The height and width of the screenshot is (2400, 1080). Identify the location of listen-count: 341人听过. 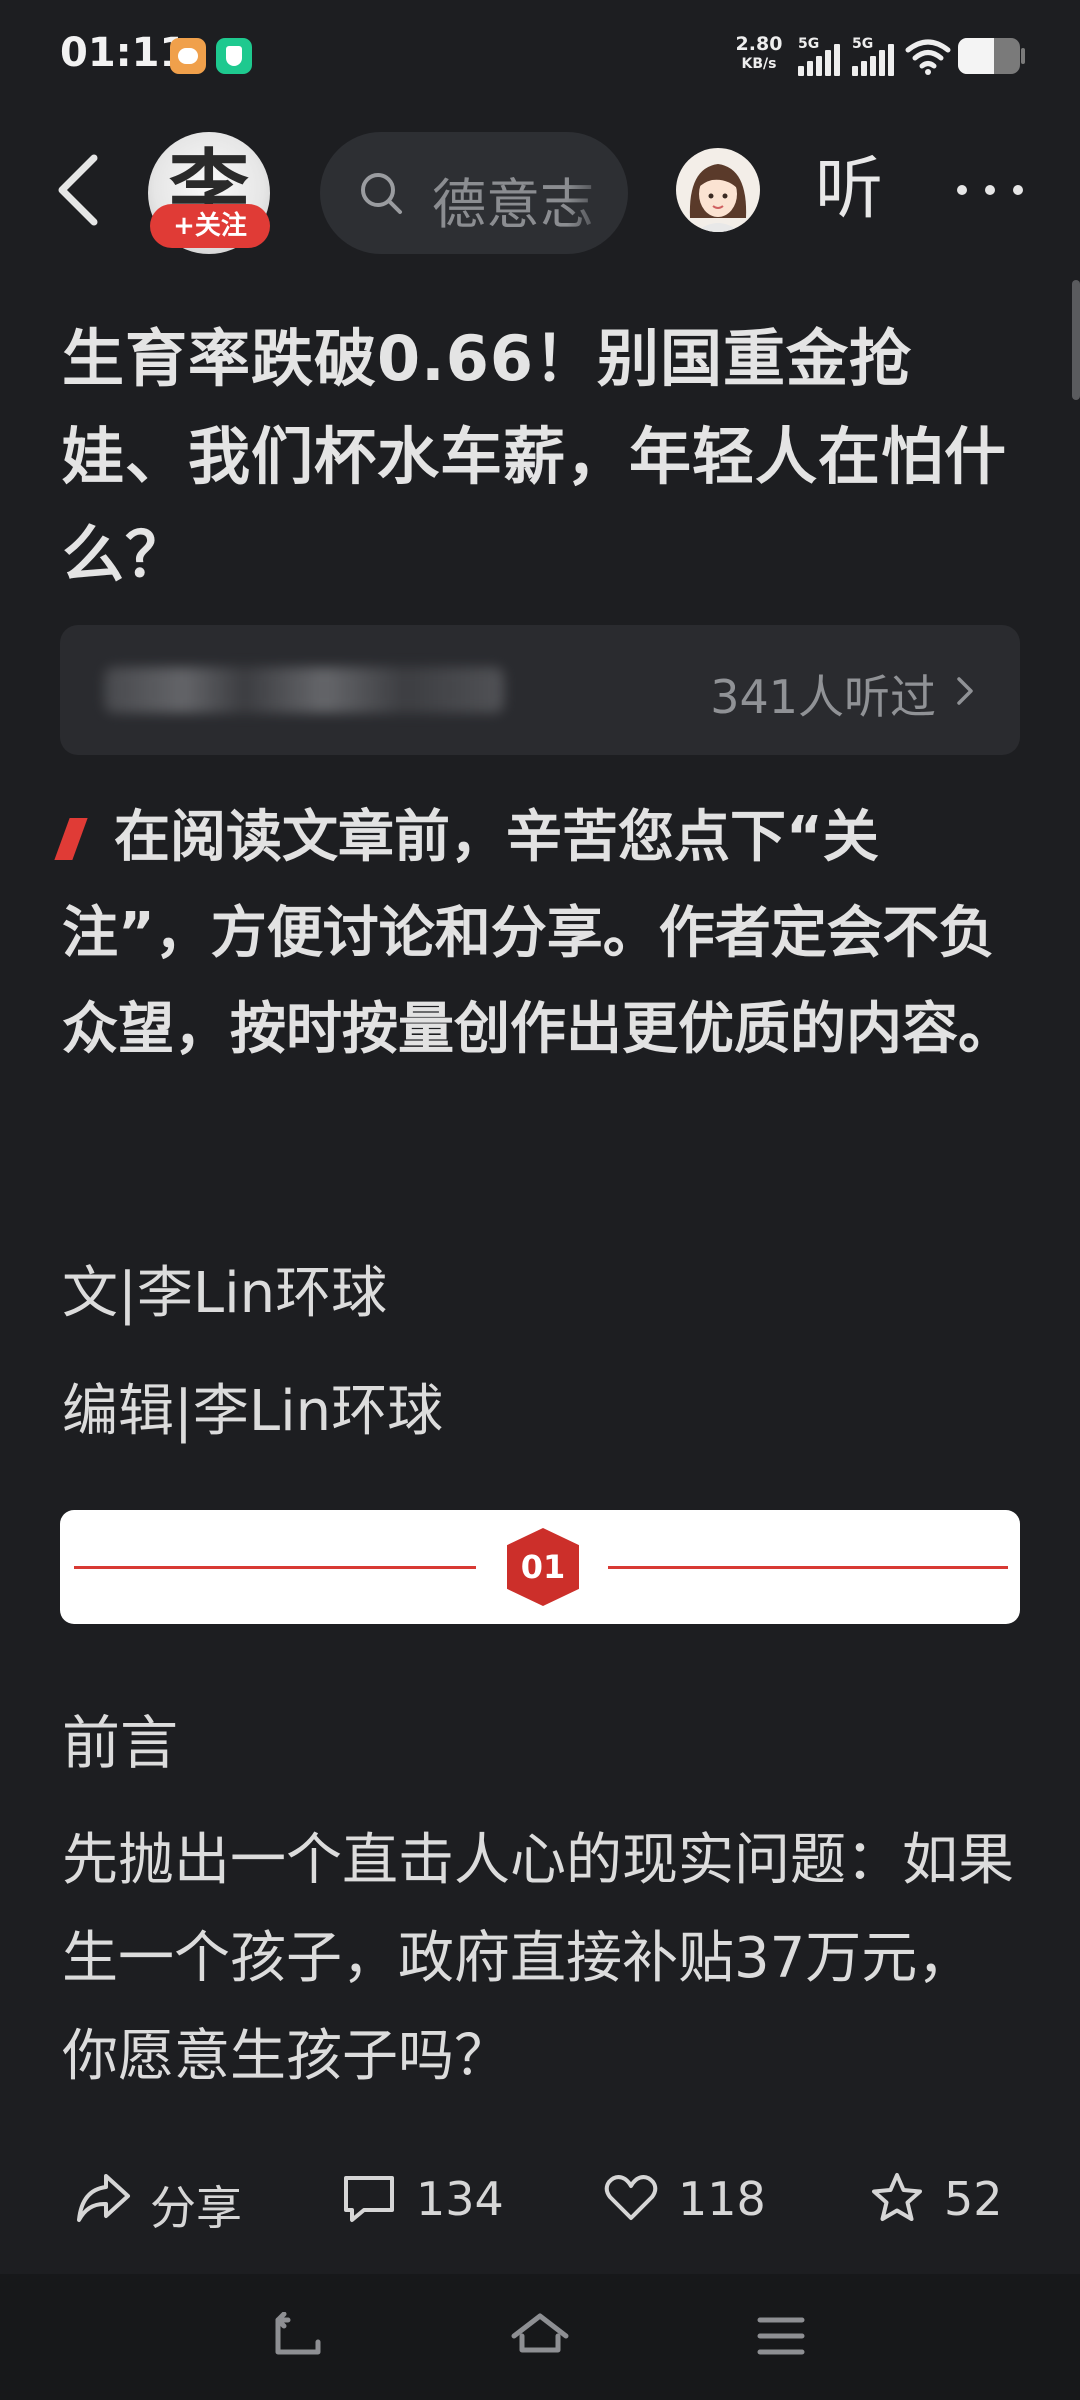
(823, 697).